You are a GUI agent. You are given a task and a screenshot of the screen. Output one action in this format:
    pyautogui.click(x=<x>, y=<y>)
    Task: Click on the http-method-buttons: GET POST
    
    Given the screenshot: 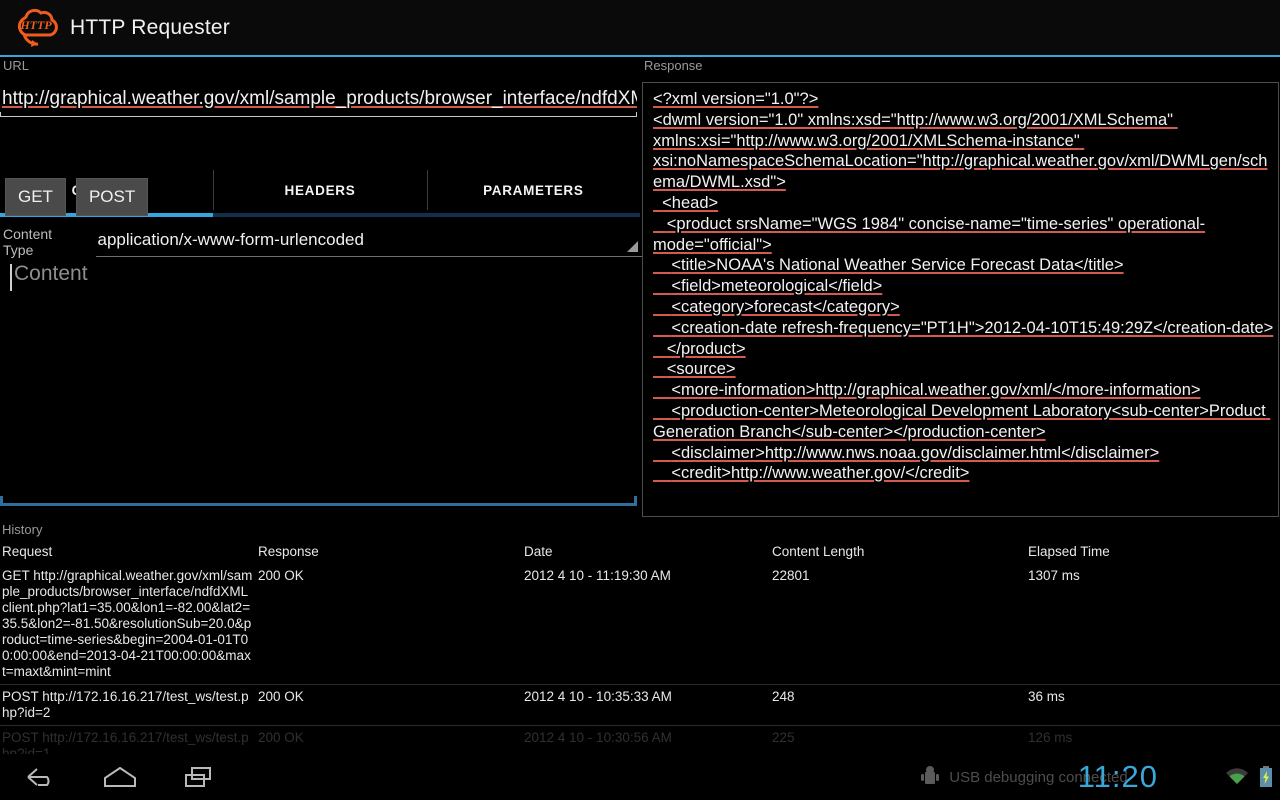 What is the action you would take?
    pyautogui.click(x=77, y=197)
    